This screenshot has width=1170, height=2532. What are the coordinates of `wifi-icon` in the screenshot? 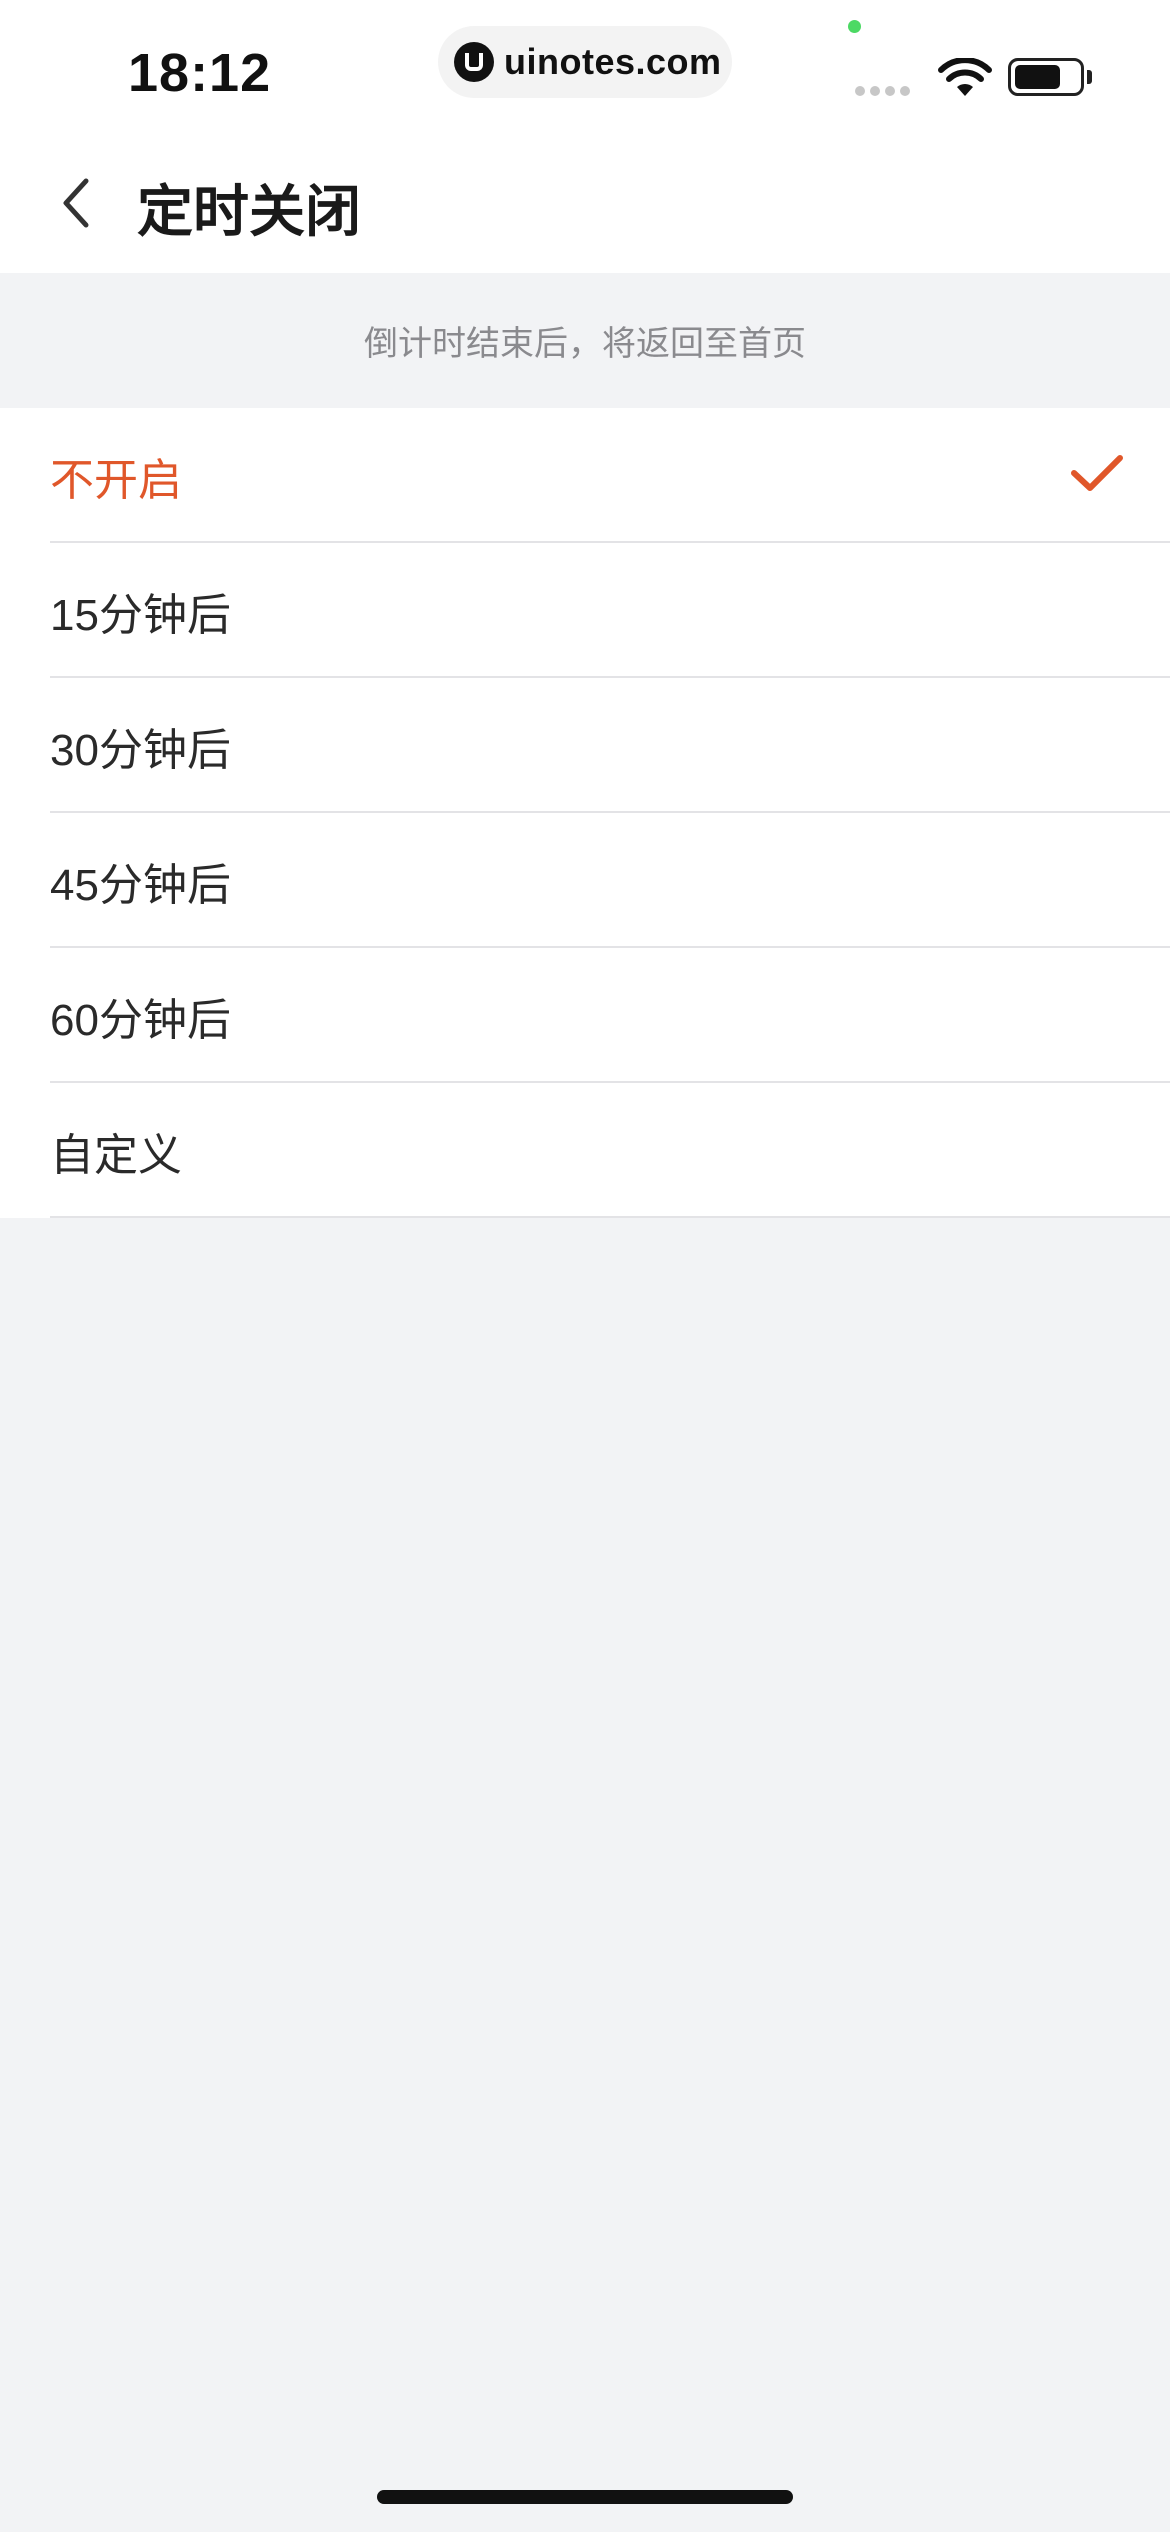 It's located at (965, 80).